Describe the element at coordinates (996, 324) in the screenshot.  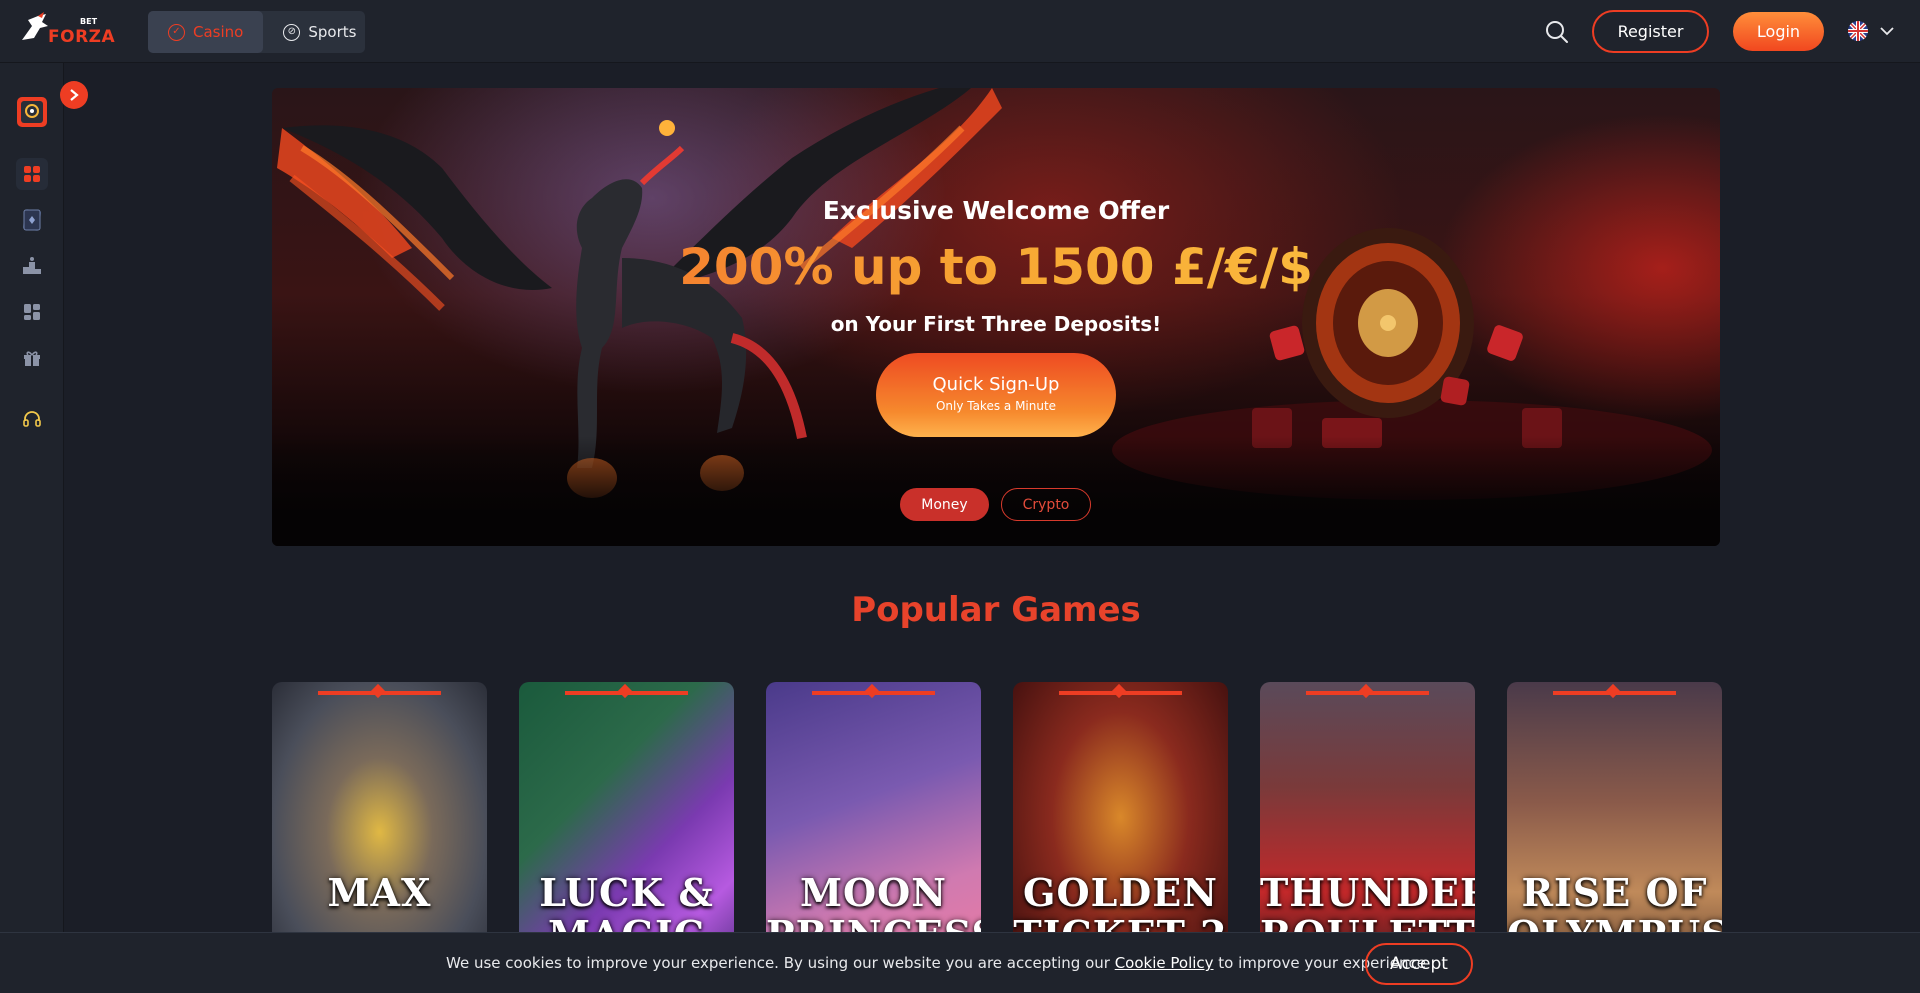
I see `hero-subtitle: on Your First Three Deposits!` at that location.